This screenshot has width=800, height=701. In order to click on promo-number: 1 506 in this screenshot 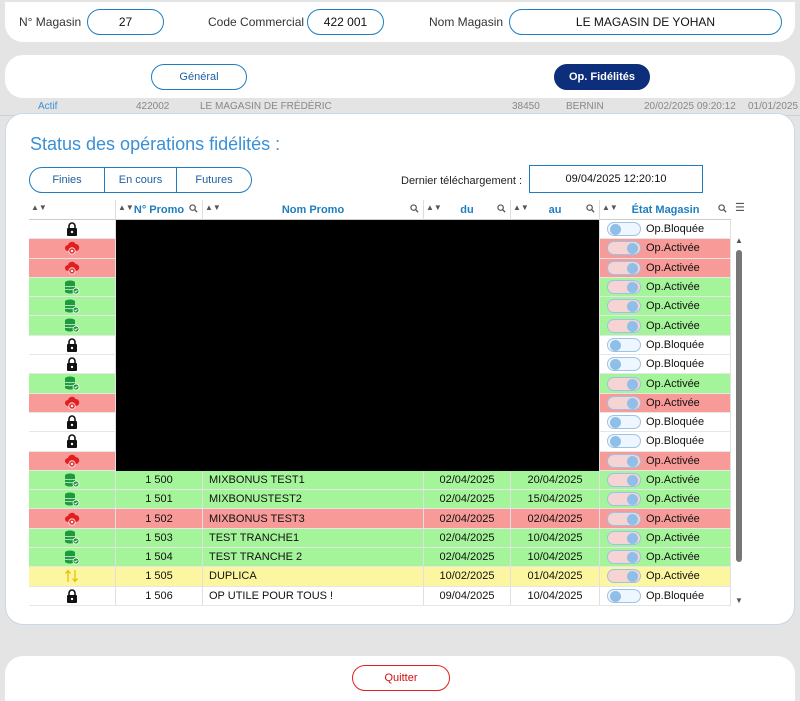, I will do `click(159, 595)`.